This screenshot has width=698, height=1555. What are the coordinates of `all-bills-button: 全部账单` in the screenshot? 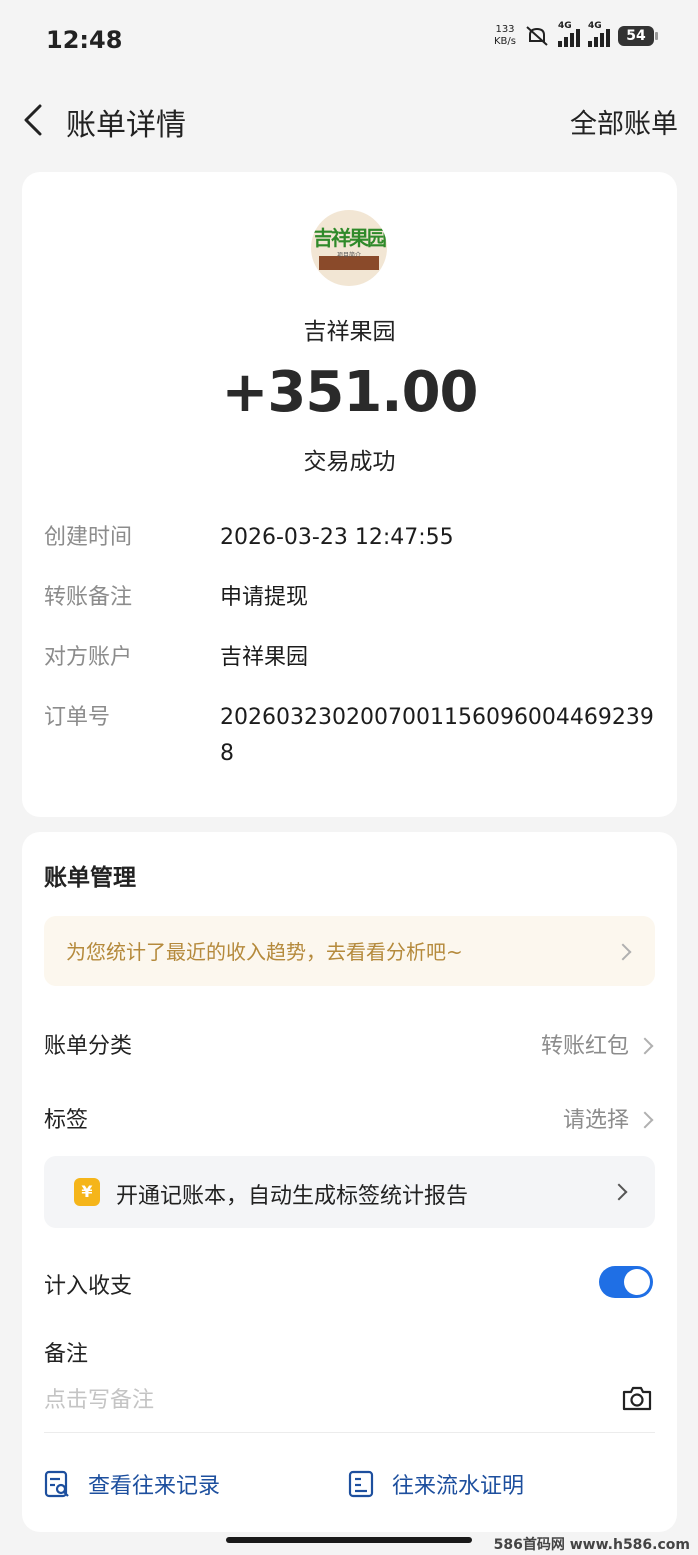 It's located at (624, 121).